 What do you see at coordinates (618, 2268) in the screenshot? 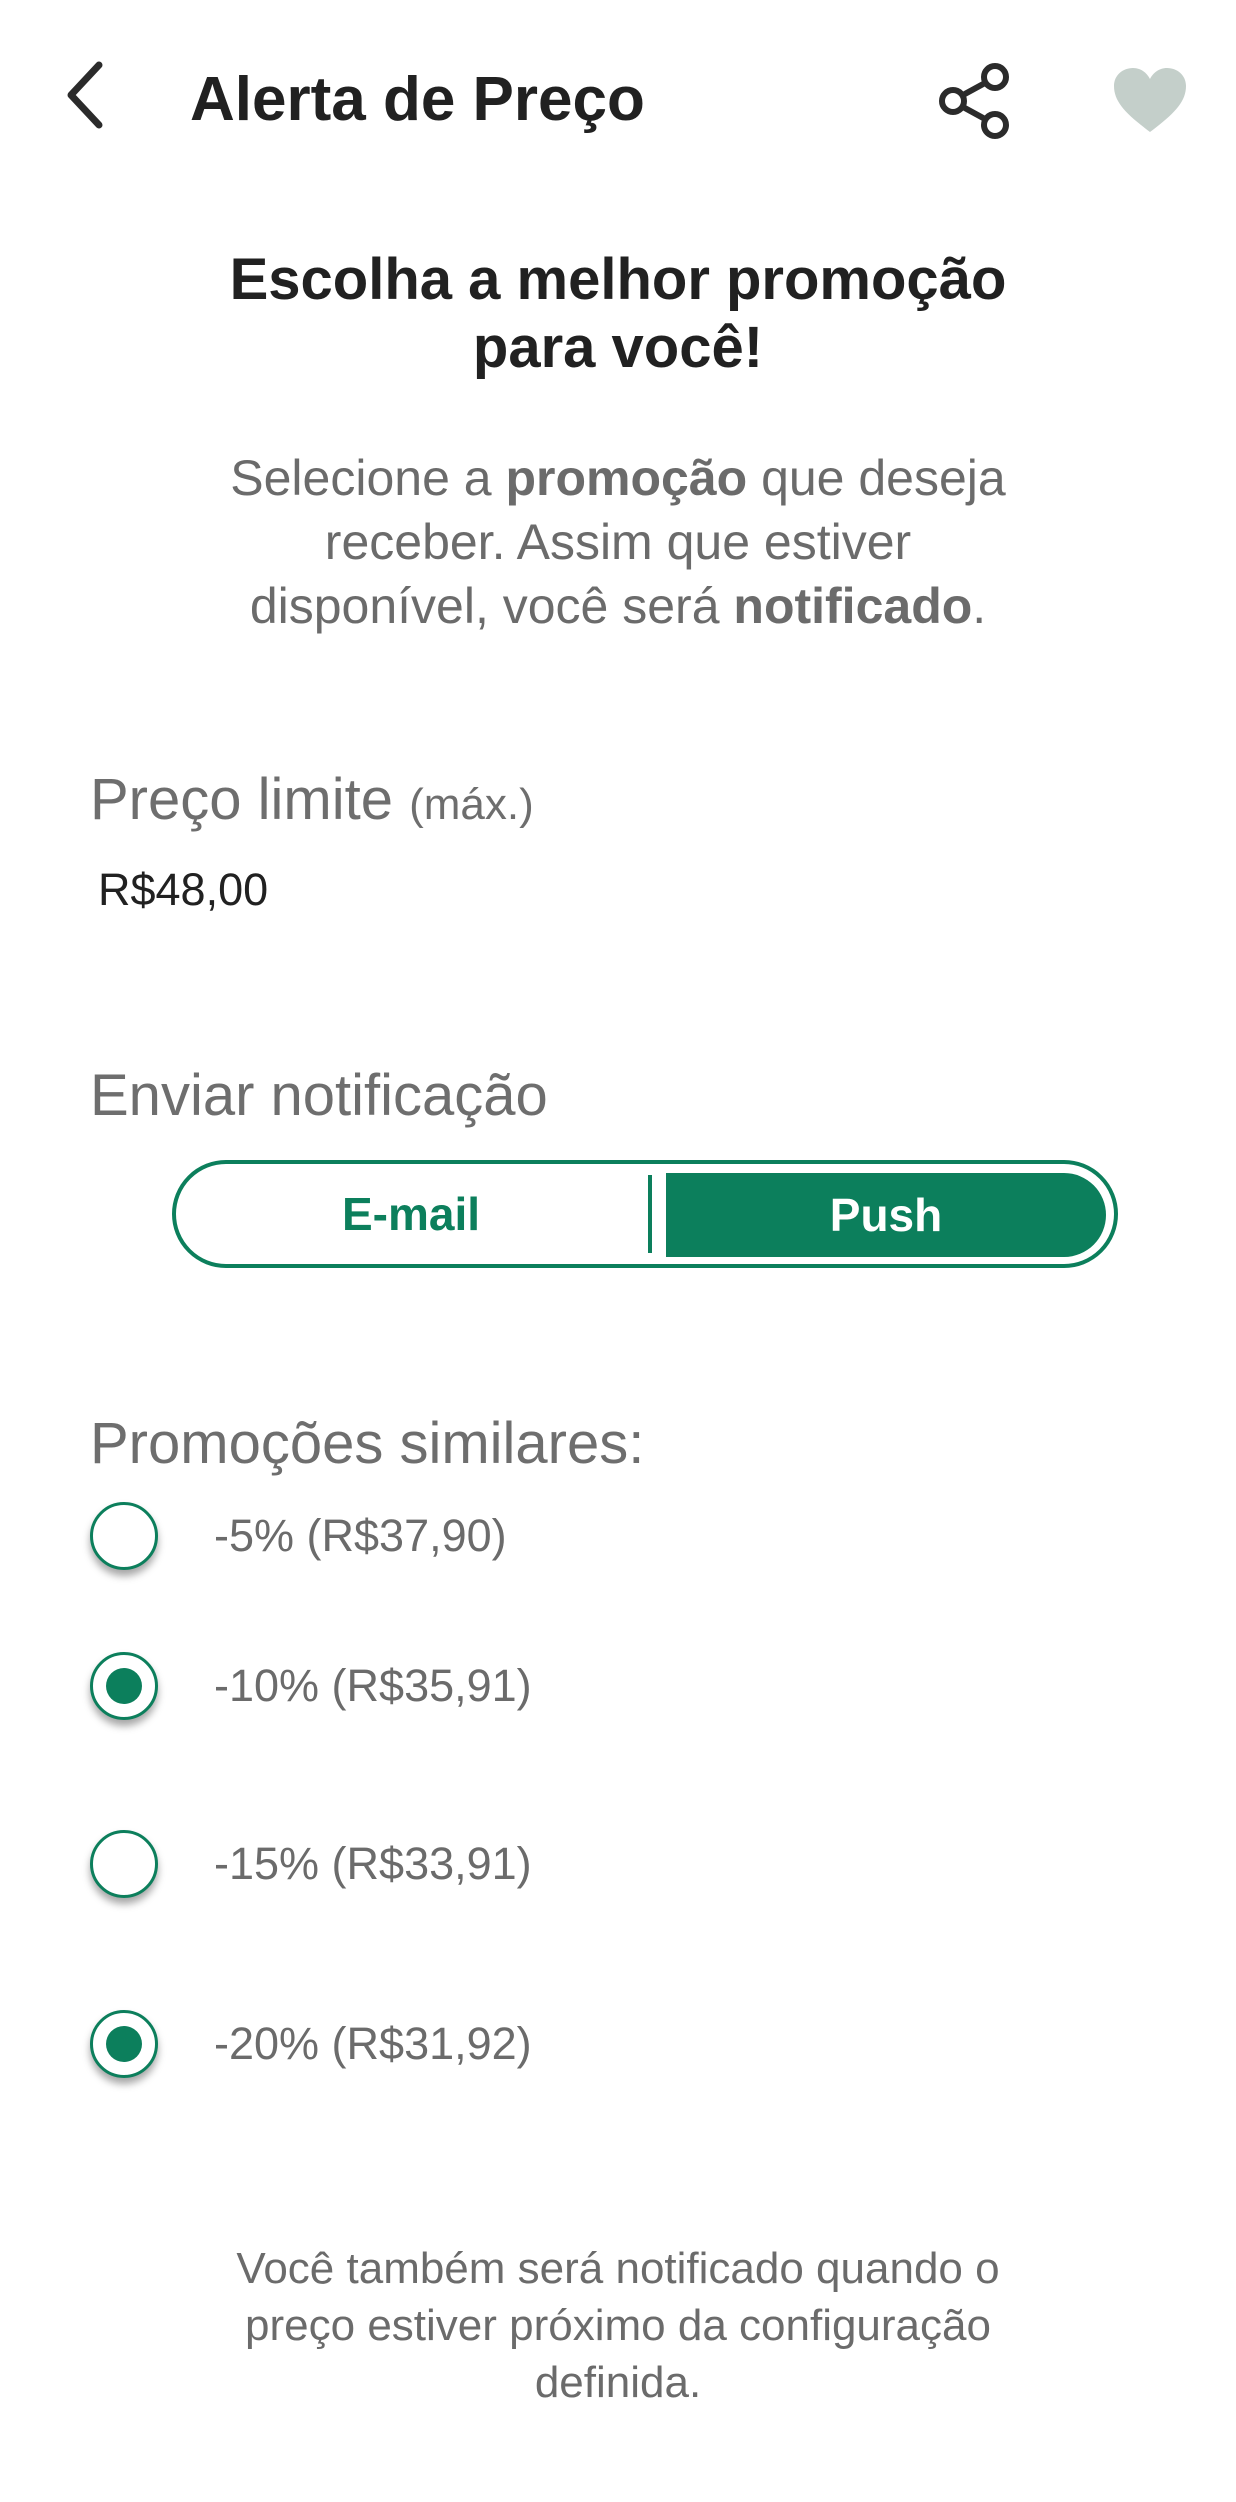
I see `footnote-line1: Você também será notificado quando o` at bounding box center [618, 2268].